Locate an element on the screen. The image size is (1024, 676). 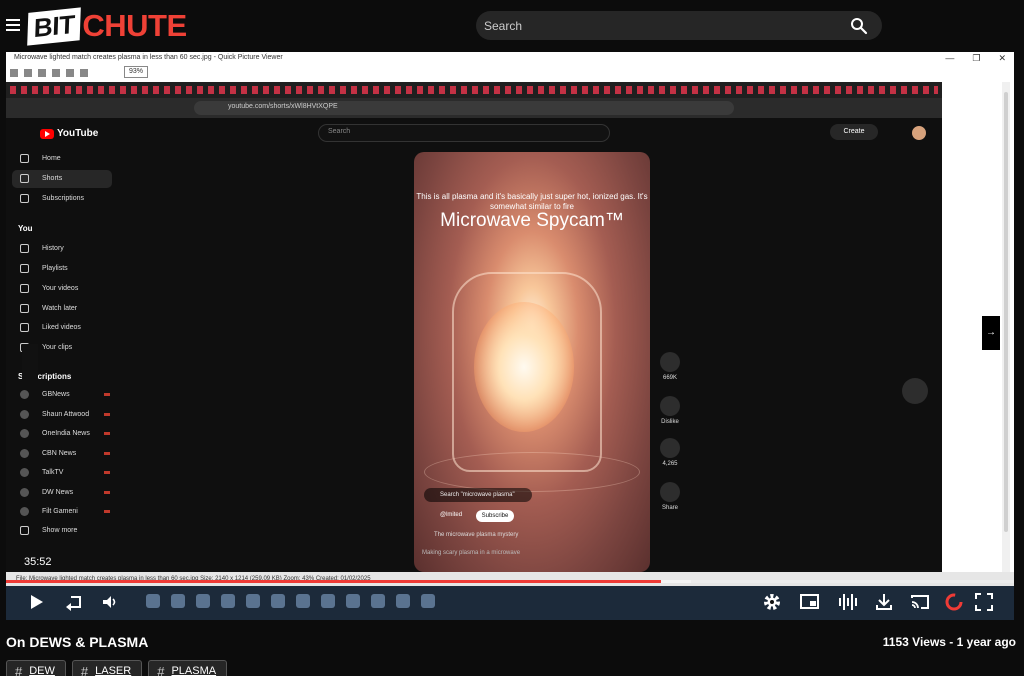
home-icon is located at coordinates (24, 158).